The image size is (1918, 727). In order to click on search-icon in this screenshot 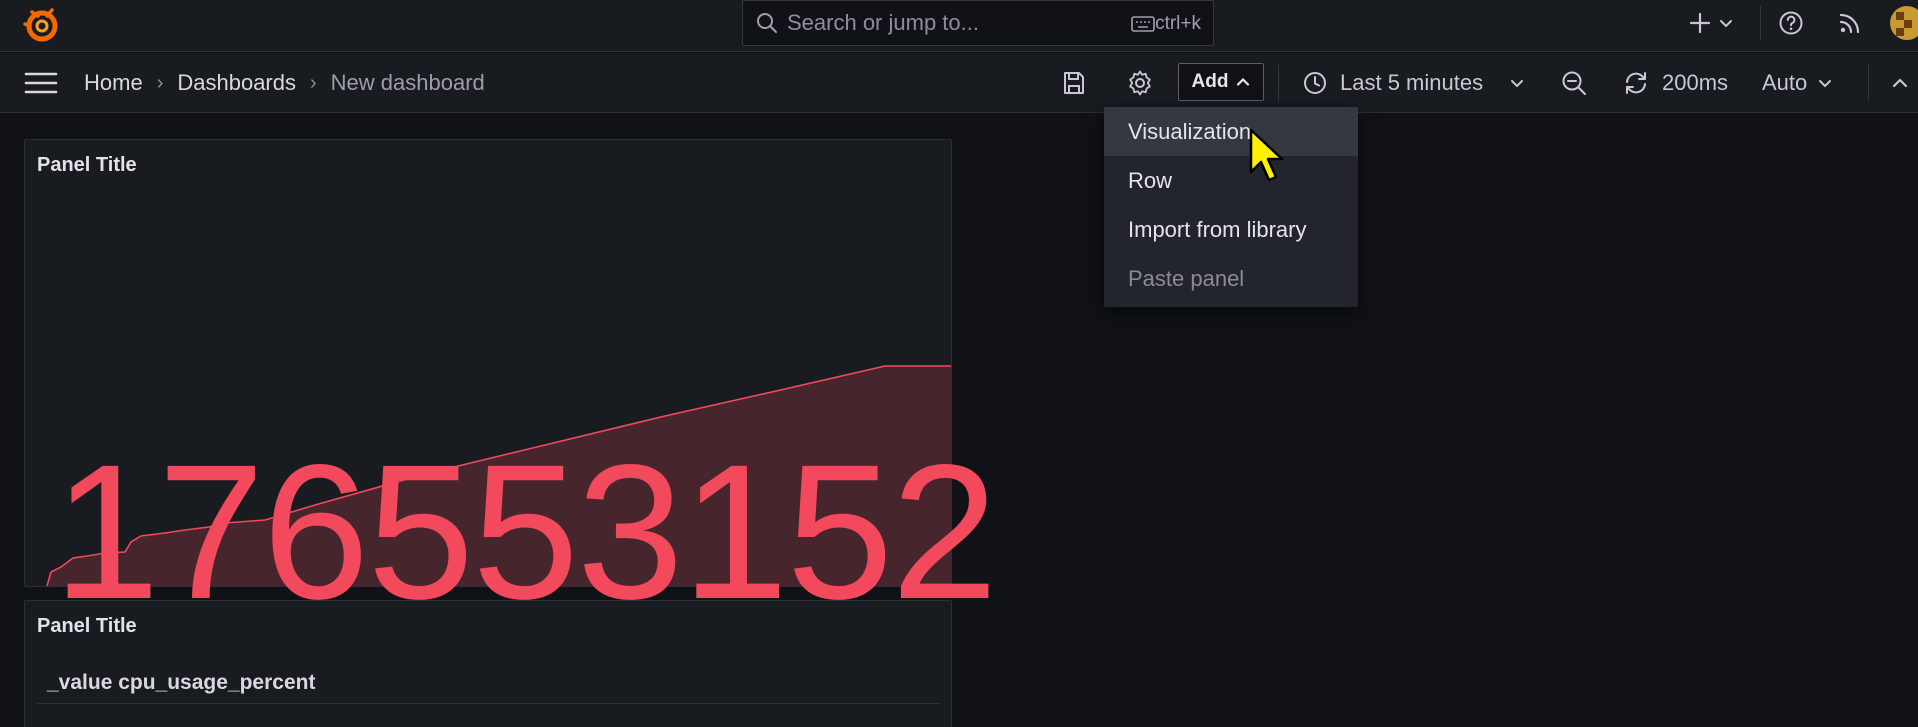, I will do `click(767, 23)`.